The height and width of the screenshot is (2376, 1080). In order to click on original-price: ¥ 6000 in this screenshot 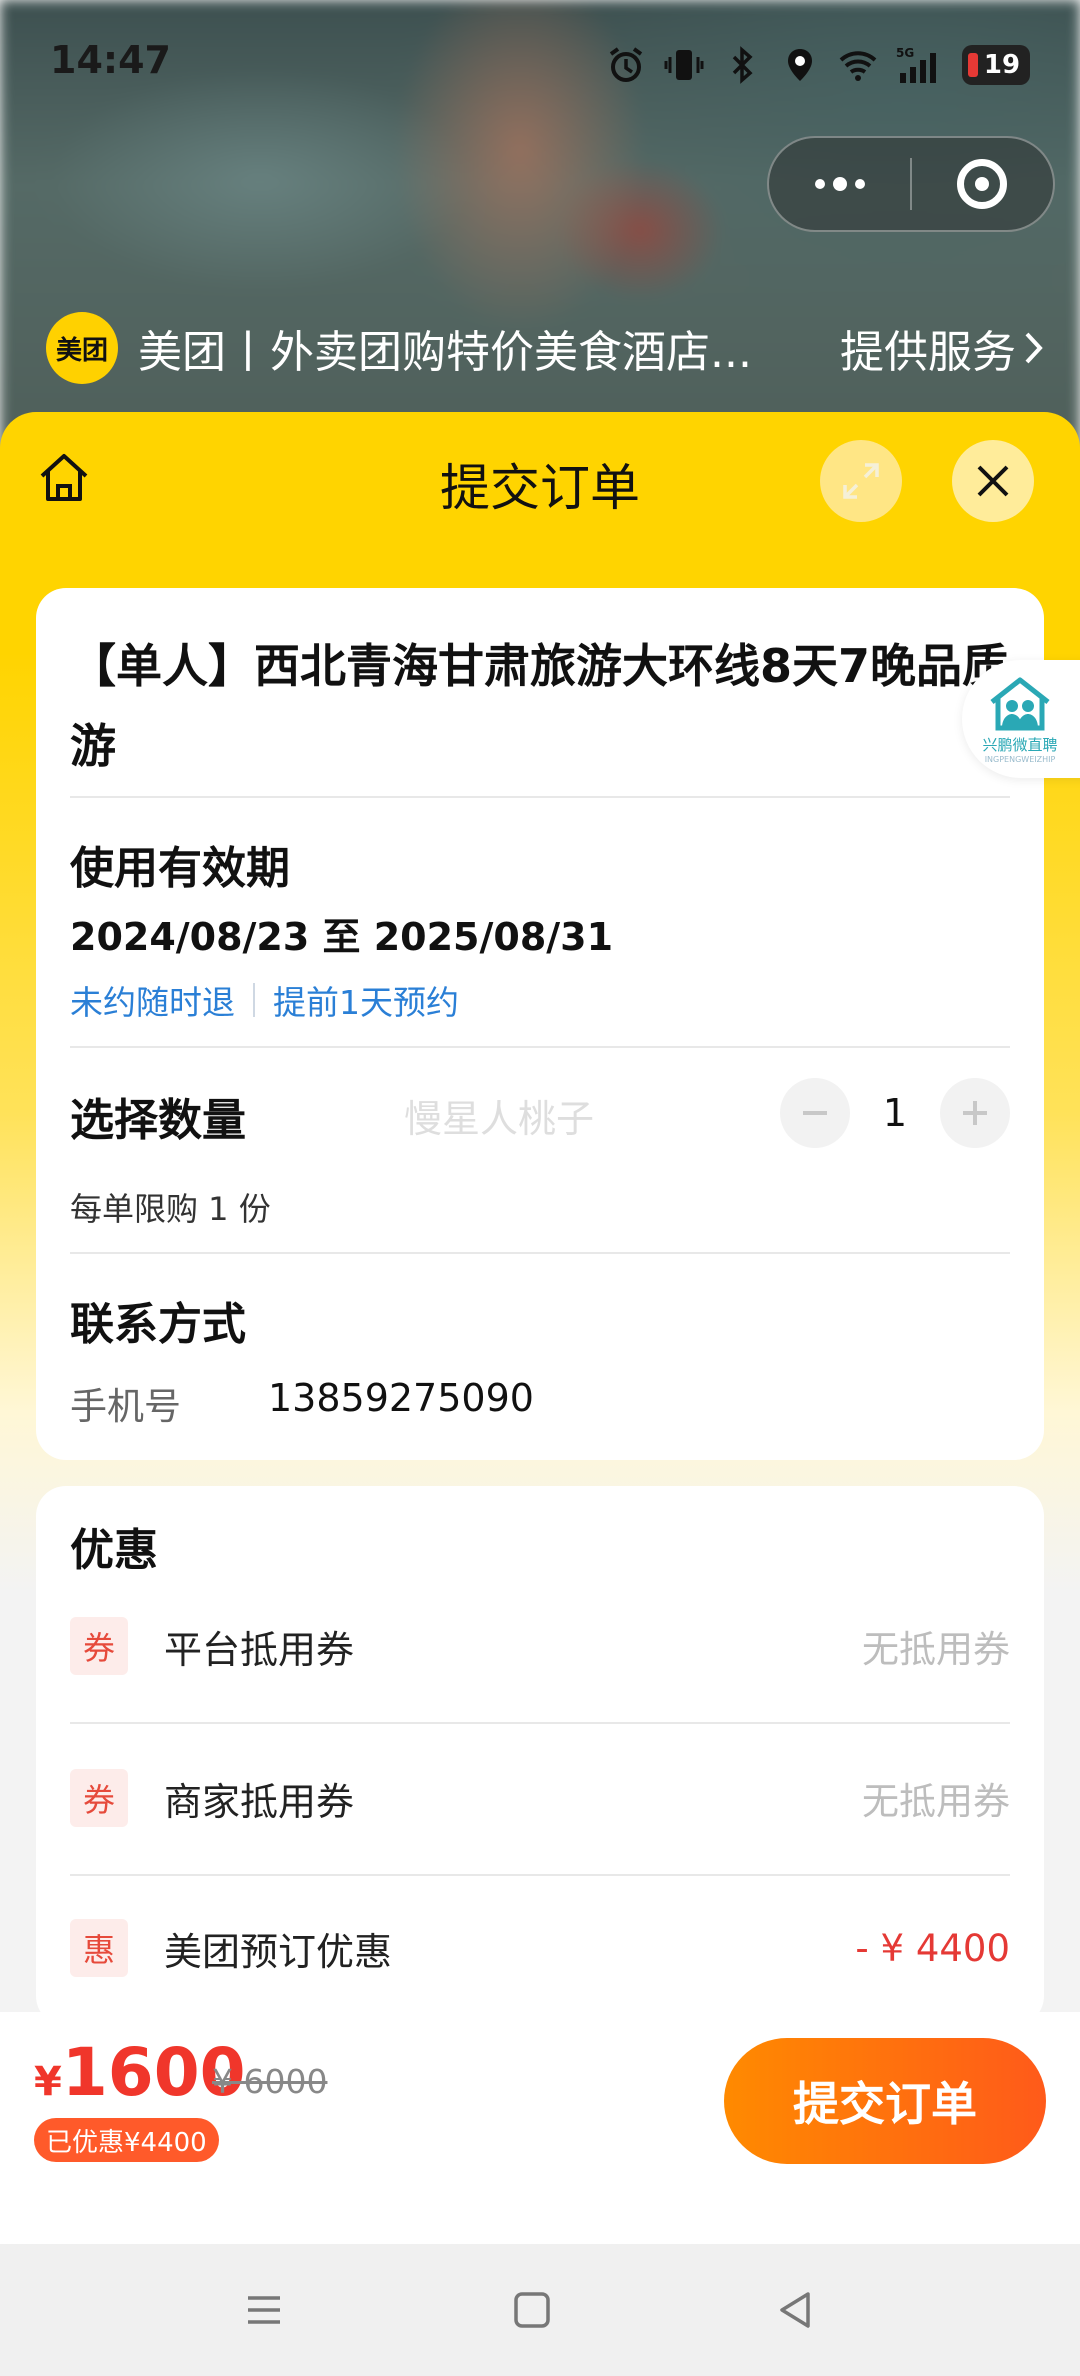, I will do `click(270, 2081)`.